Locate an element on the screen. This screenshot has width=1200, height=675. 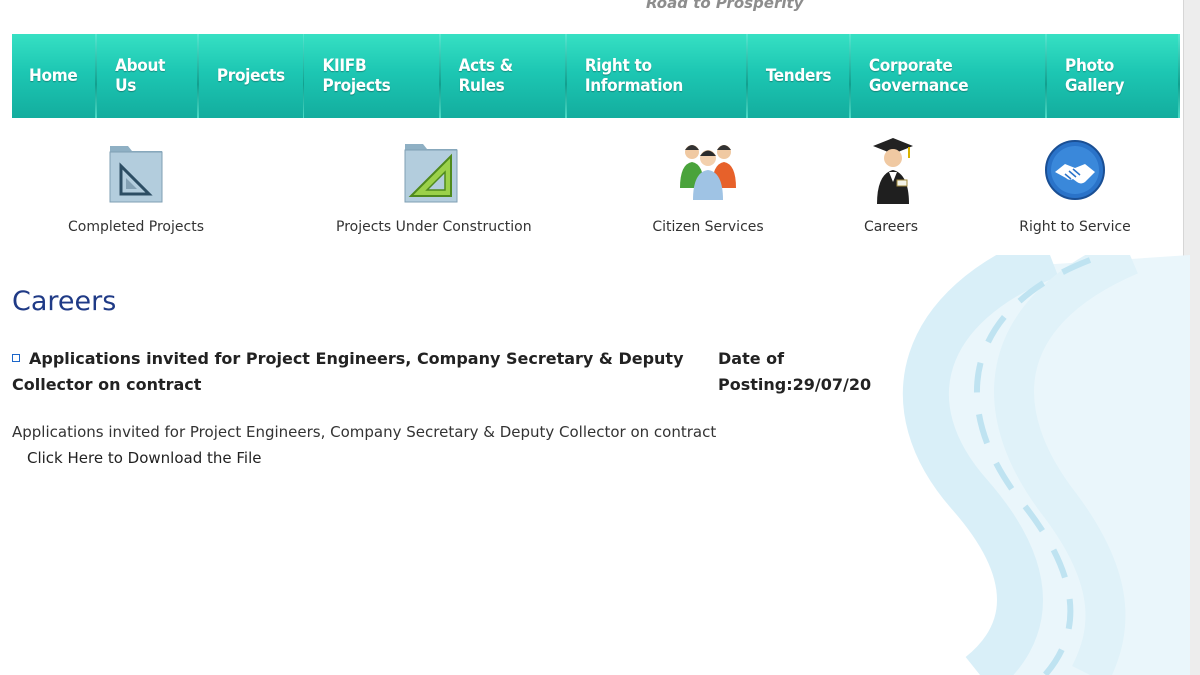
quicklink-label: Careers is located at coordinates (891, 227).